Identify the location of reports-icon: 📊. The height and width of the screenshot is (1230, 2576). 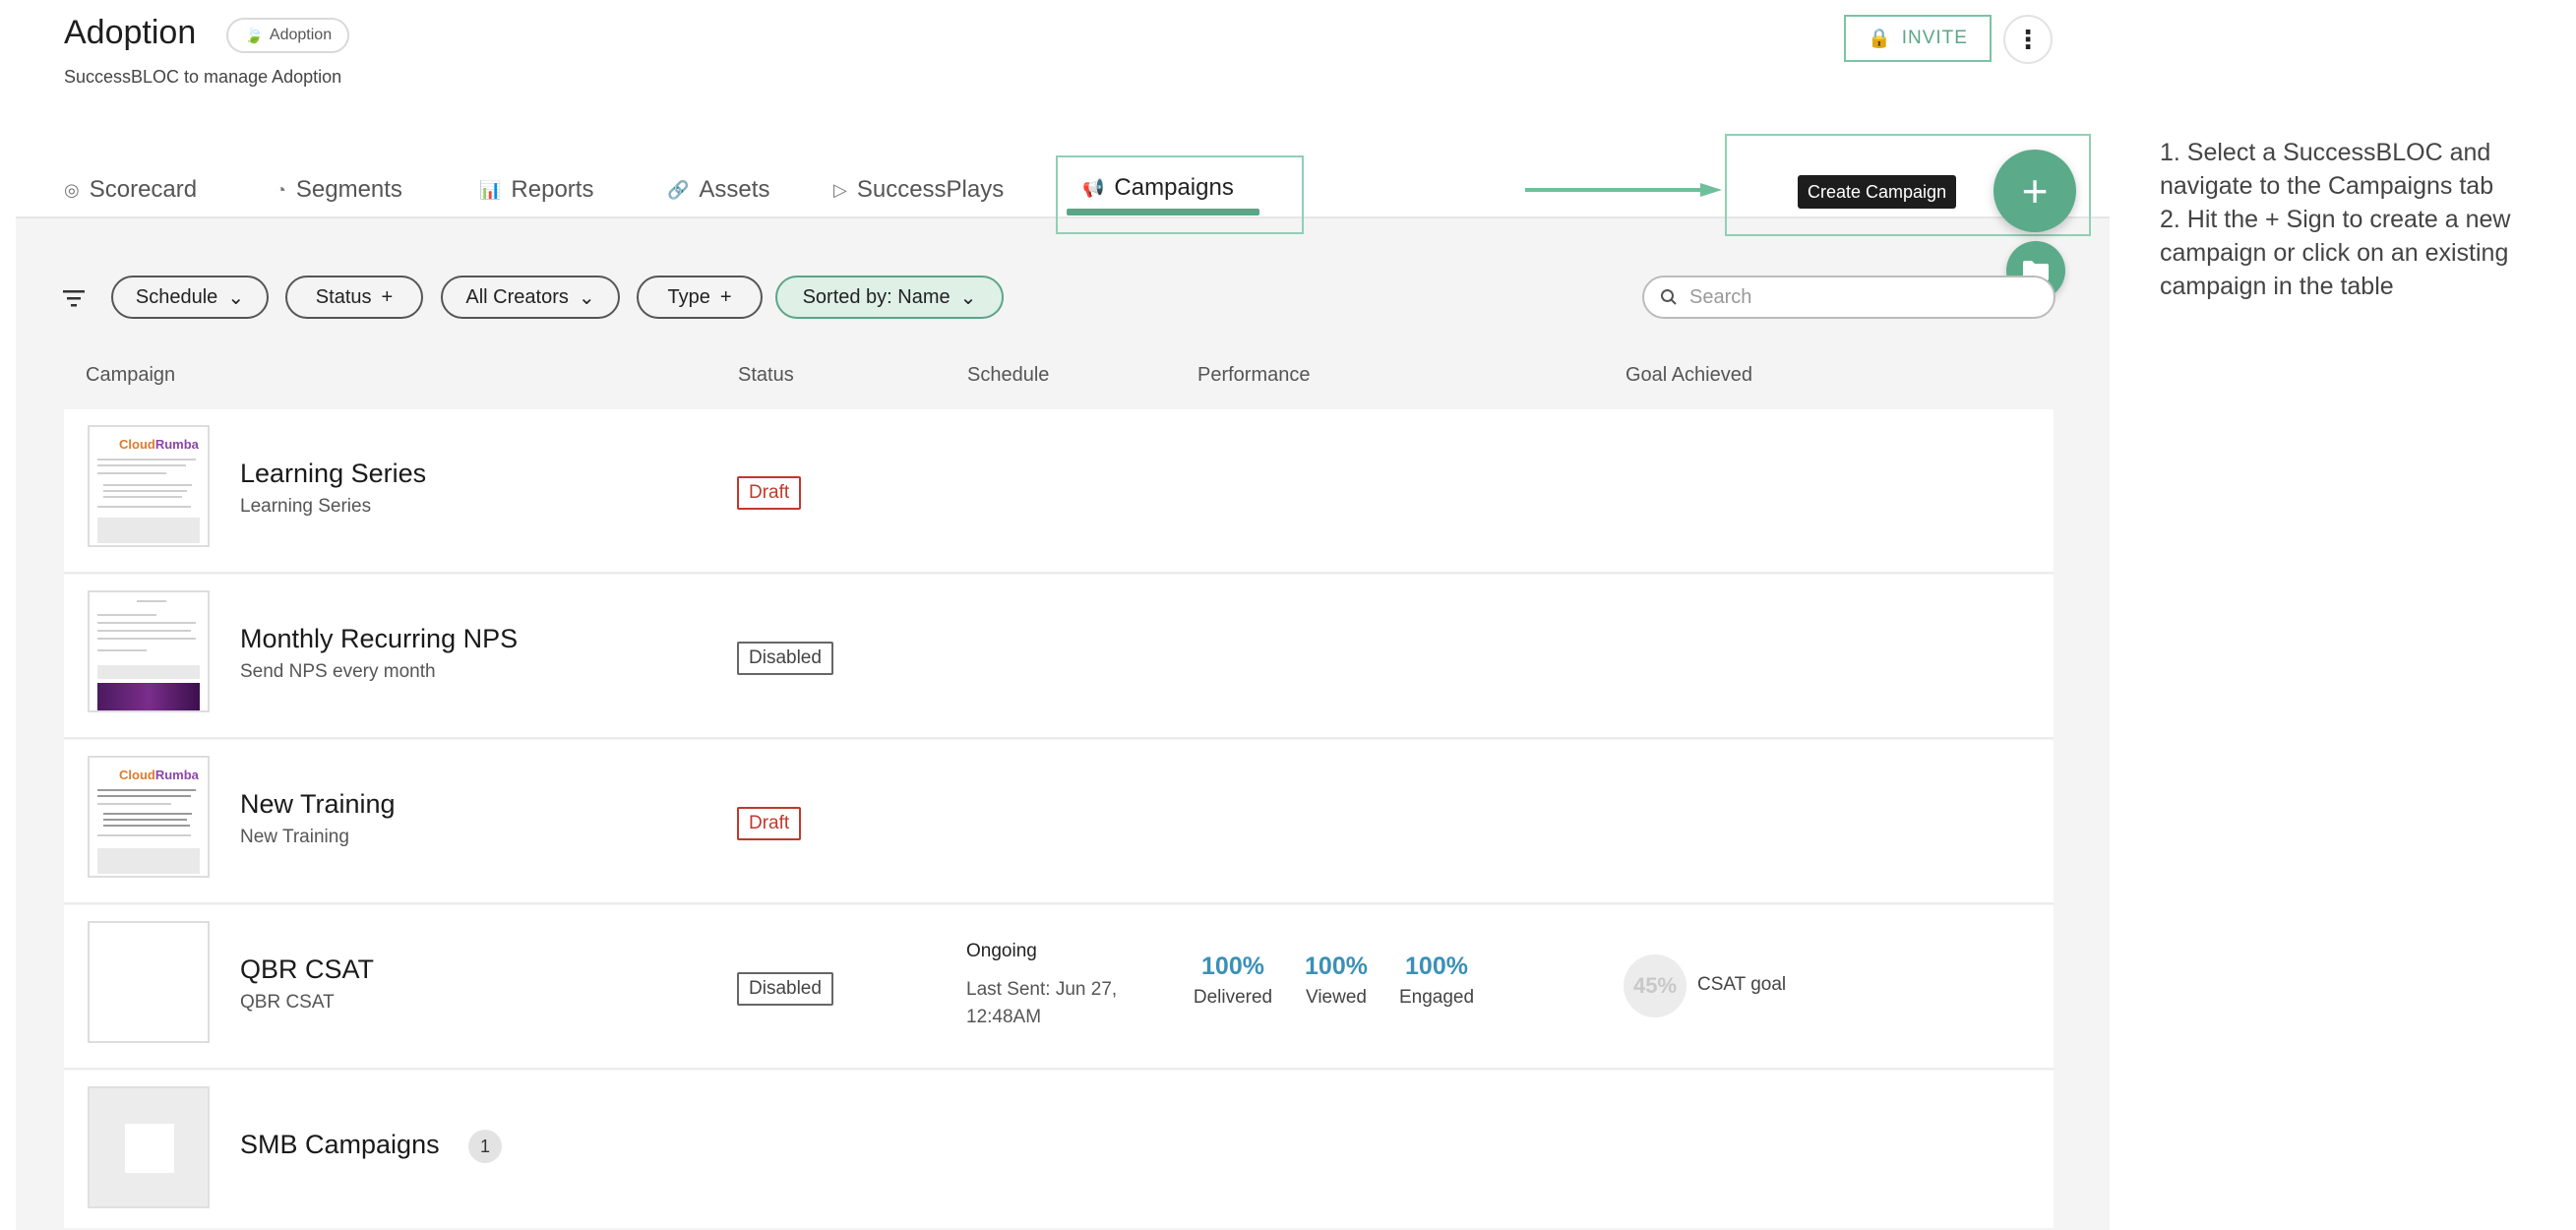
(490, 189).